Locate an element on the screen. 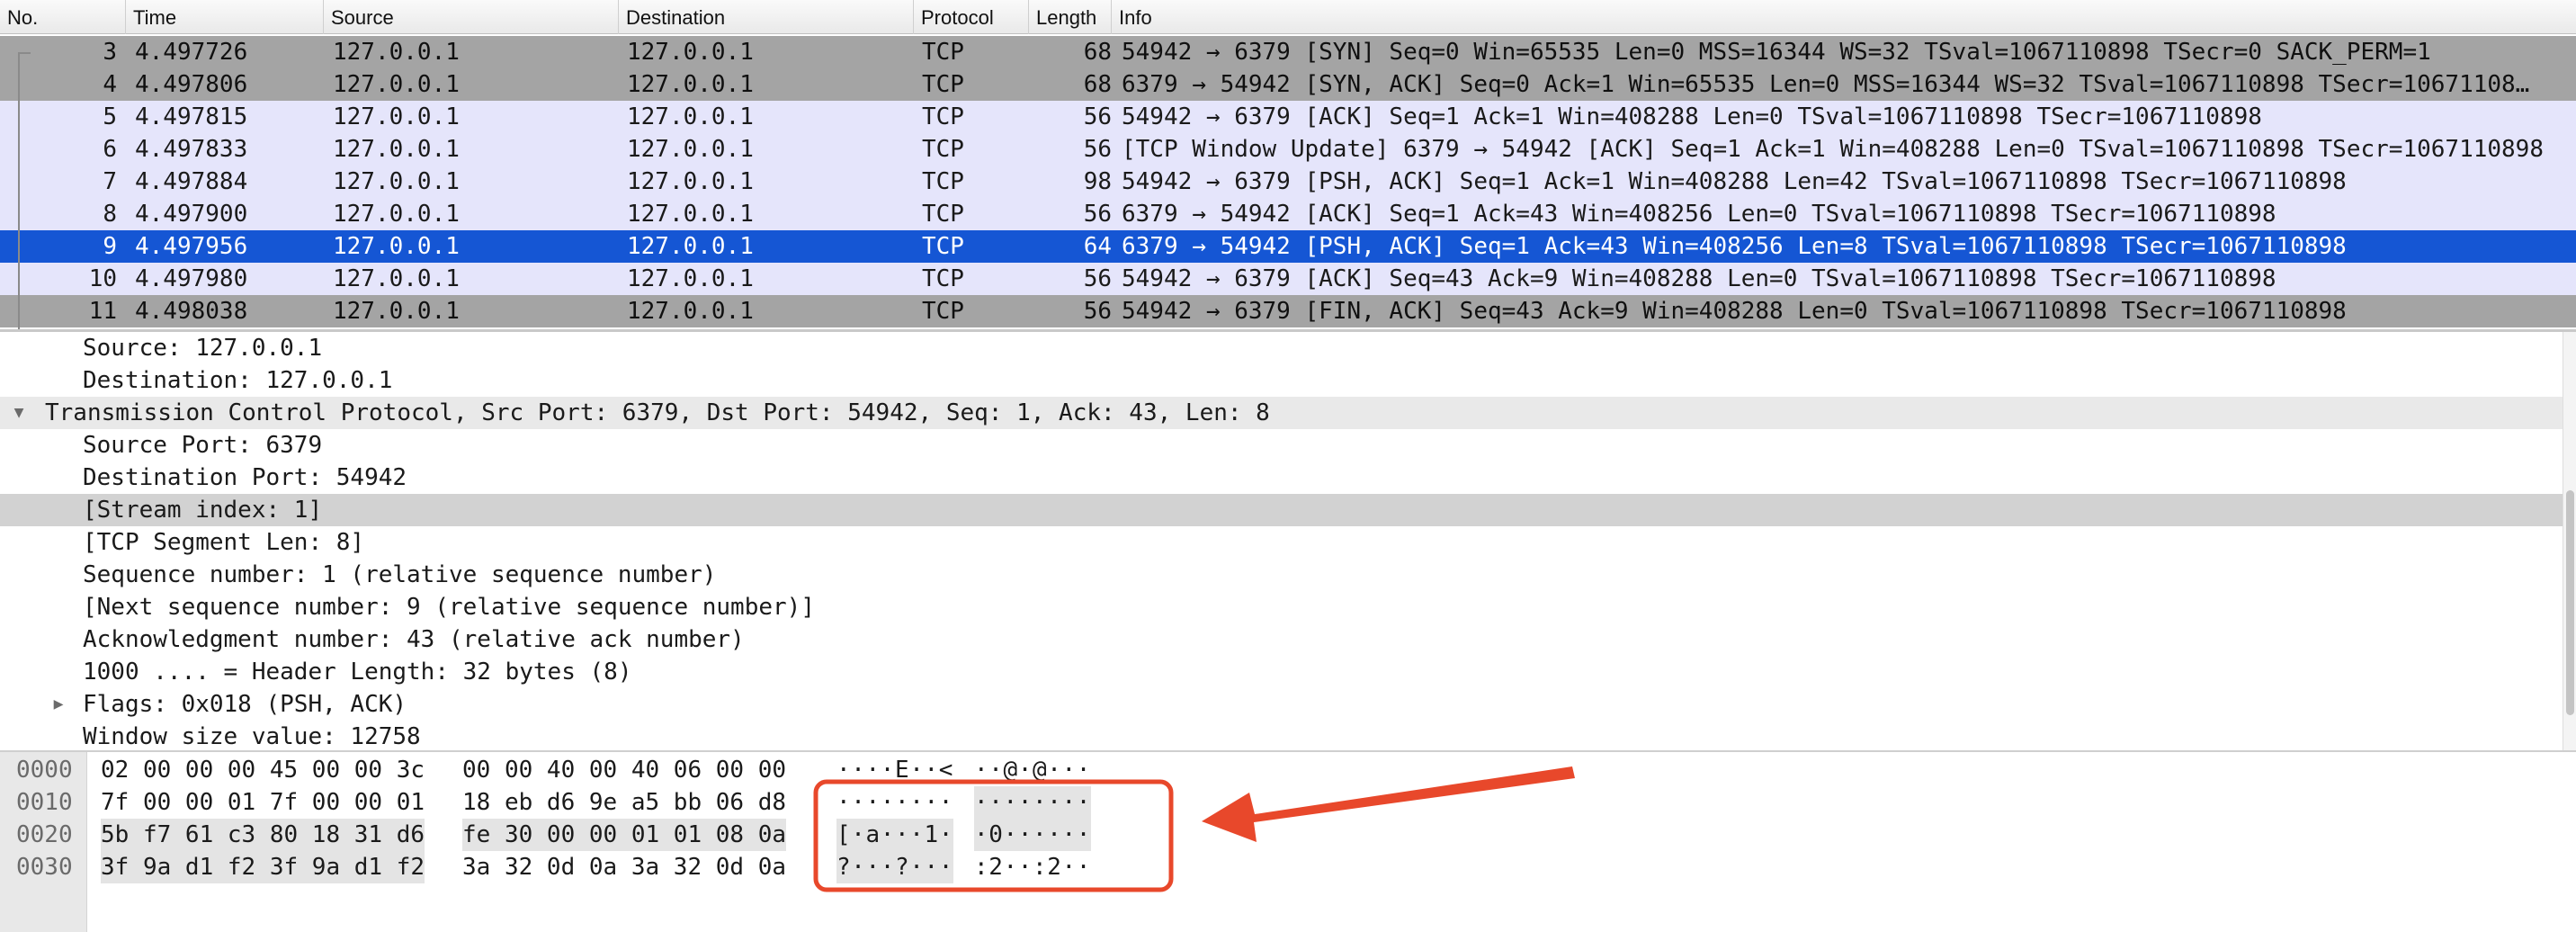 The width and height of the screenshot is (2576, 932). detail-row: Window size value: 12758 is located at coordinates (1281, 735).